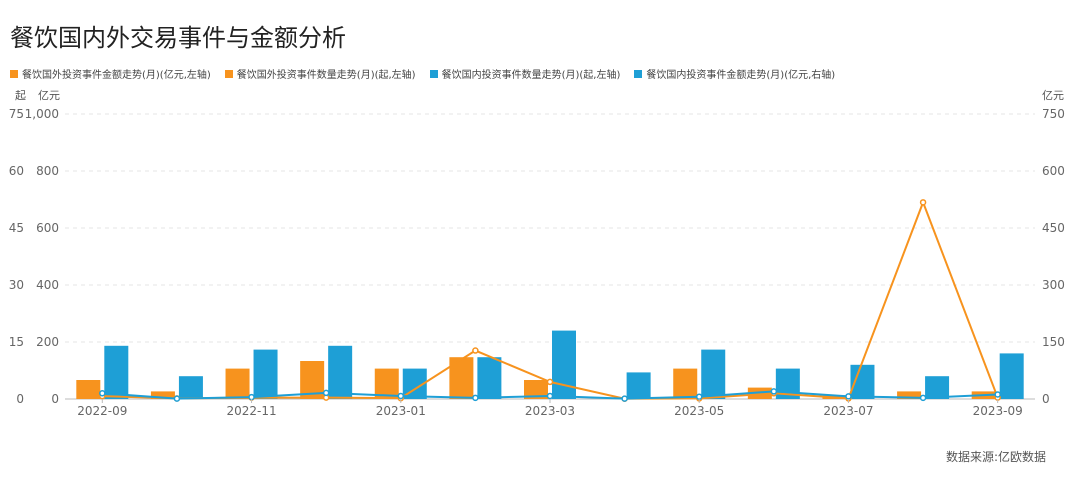  I want to click on right-amount-unit: 亿元, so click(1053, 95).